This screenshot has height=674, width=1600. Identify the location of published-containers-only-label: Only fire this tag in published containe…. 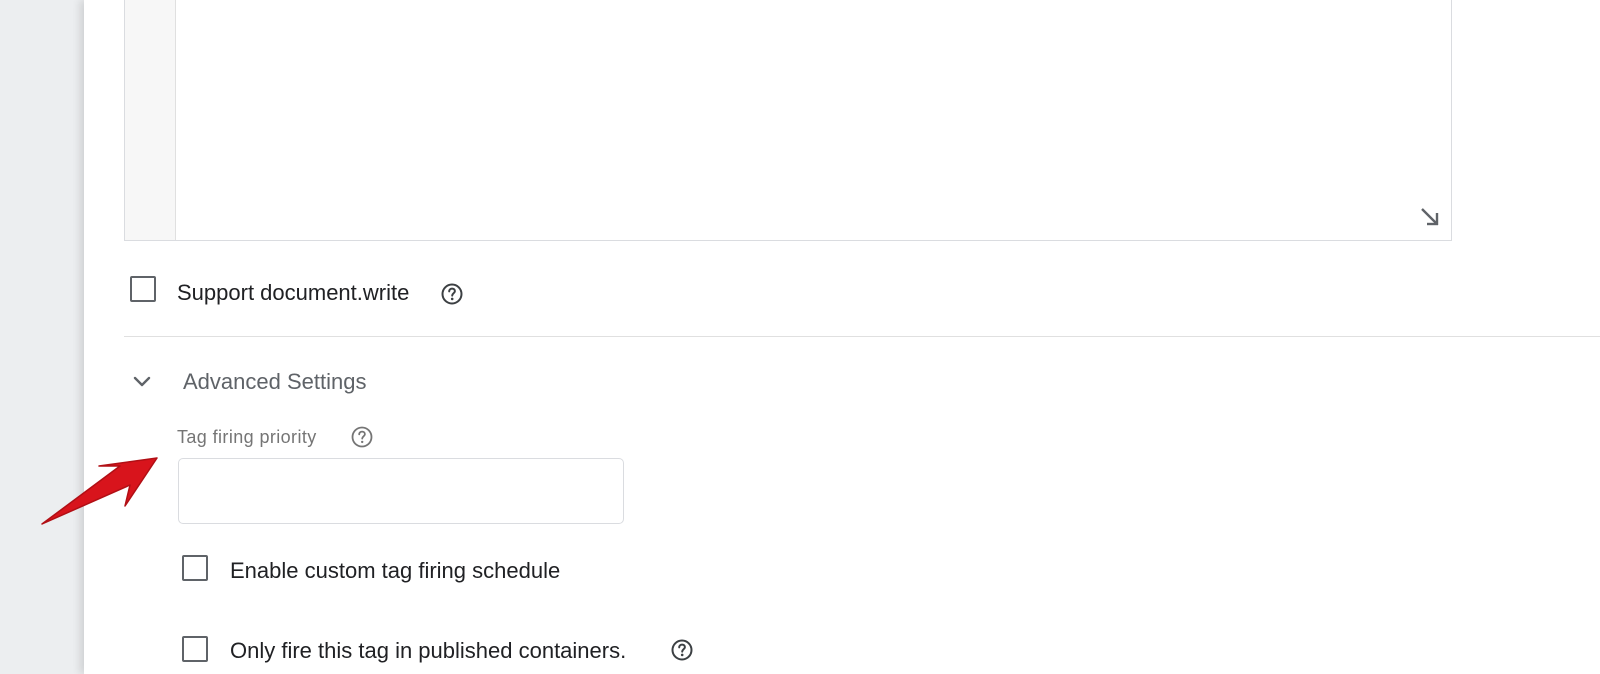
(428, 650).